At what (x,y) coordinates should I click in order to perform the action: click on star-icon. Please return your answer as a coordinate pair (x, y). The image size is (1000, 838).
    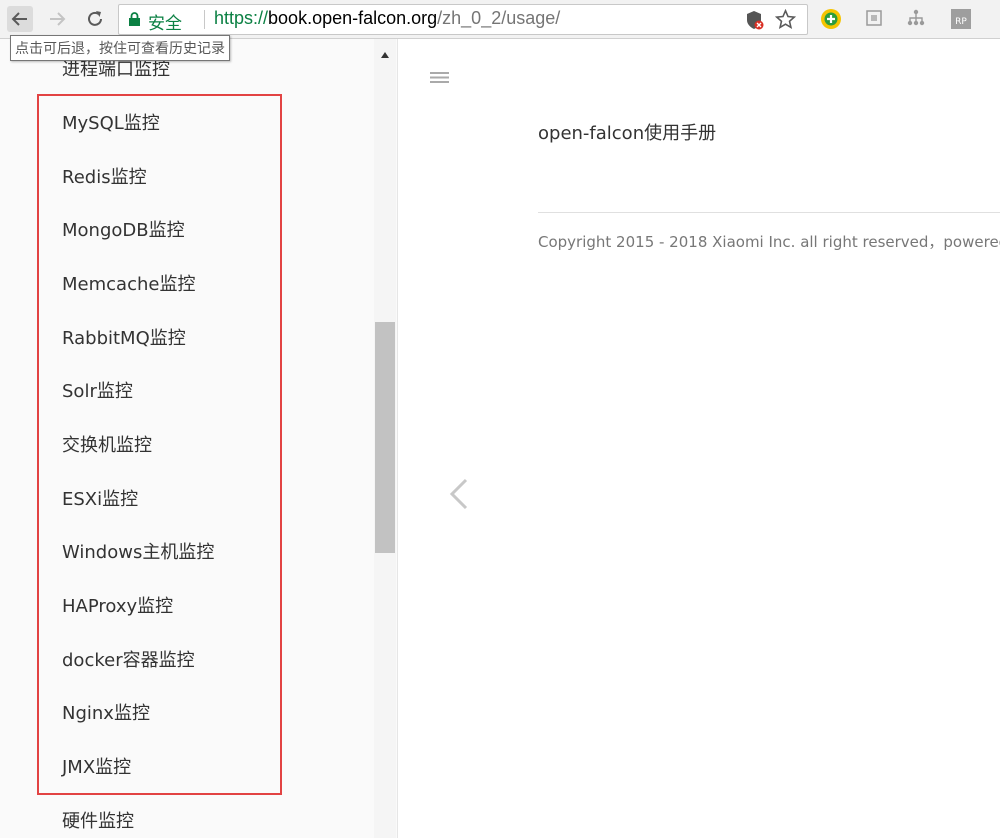
    Looking at the image, I should click on (785, 19).